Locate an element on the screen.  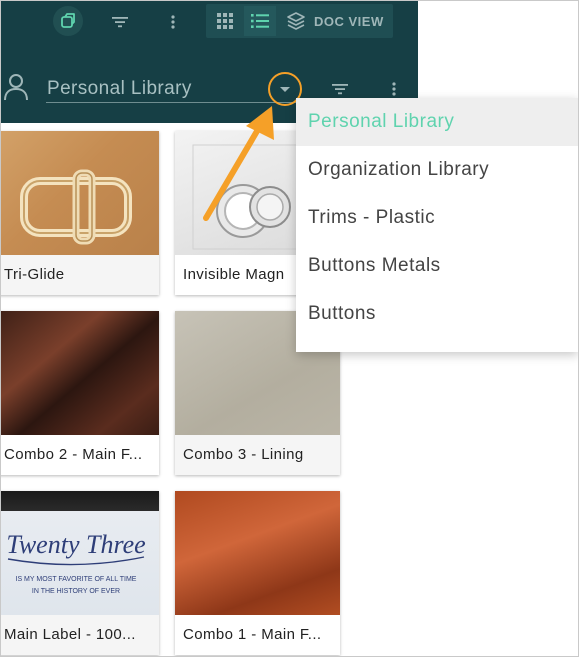
library-card: Tri-Glide is located at coordinates (80, 213).